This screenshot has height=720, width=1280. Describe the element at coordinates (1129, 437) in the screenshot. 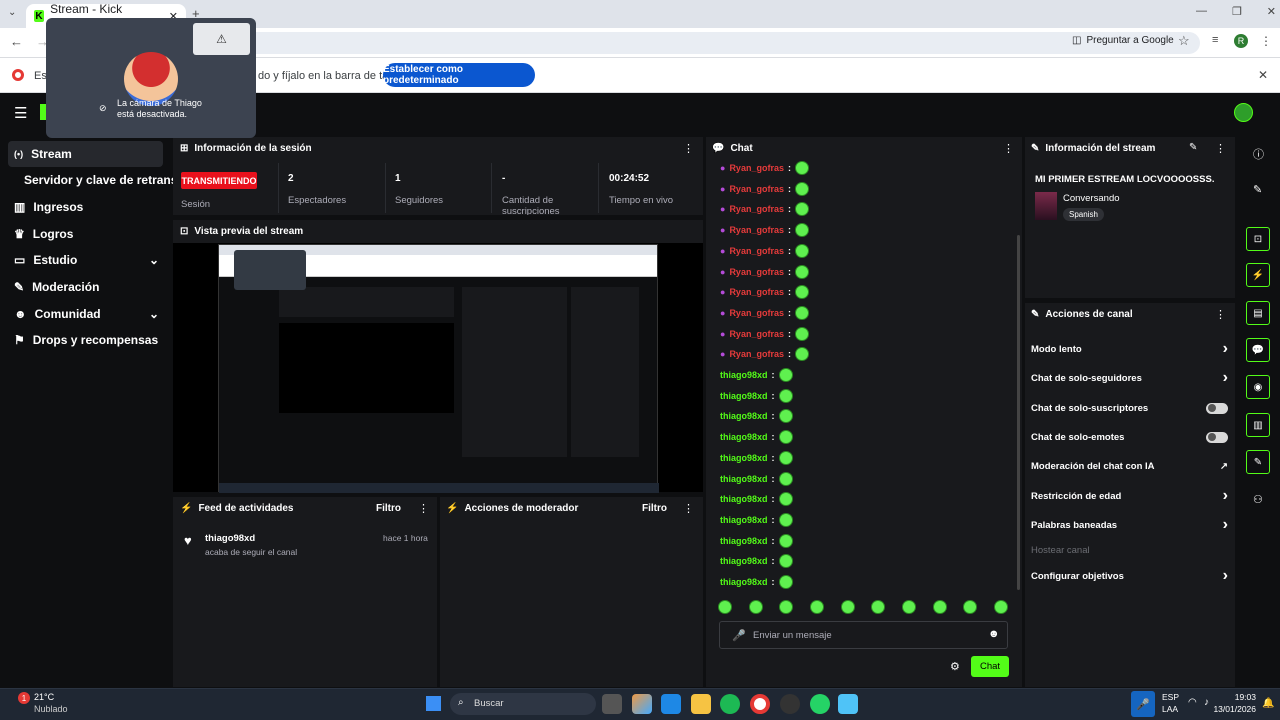

I see `channel-action-row: Chat de solo-emotes` at that location.